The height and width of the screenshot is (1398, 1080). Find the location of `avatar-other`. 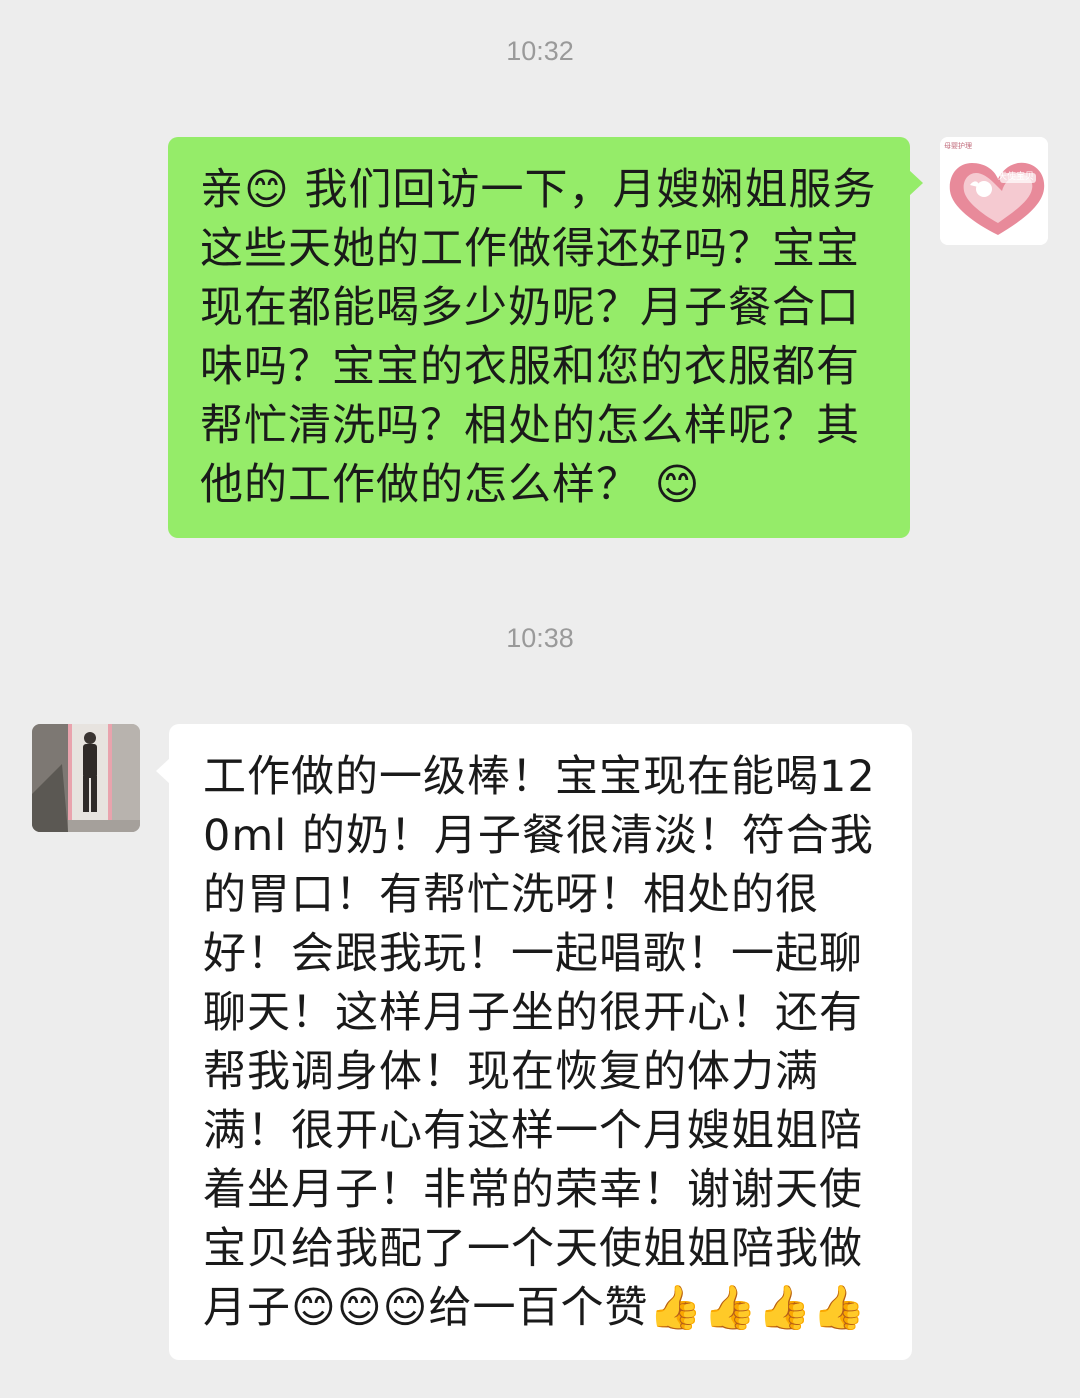

avatar-other is located at coordinates (86, 778).